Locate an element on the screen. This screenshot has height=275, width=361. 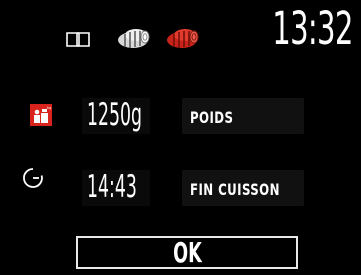
roast-icon-active is located at coordinates (183, 38).